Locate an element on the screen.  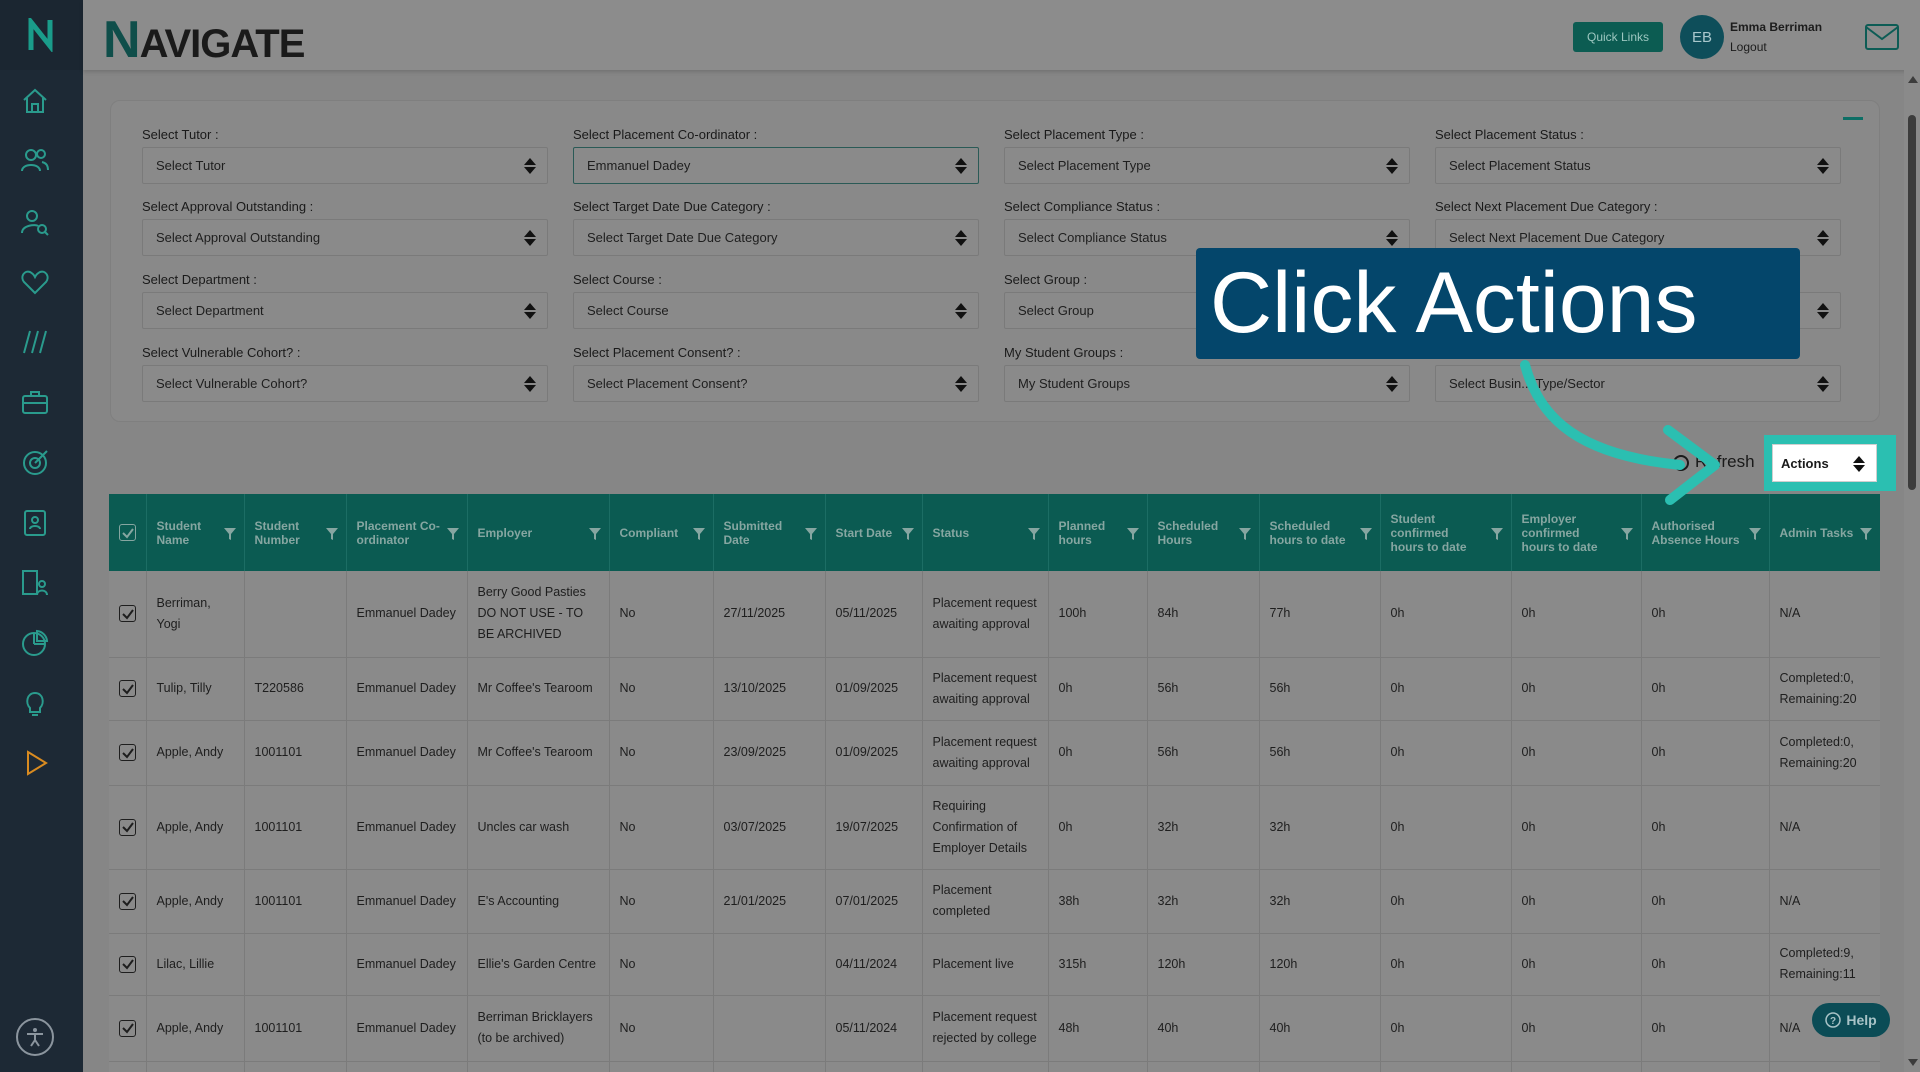
accessibility-icon is located at coordinates (35, 1037).